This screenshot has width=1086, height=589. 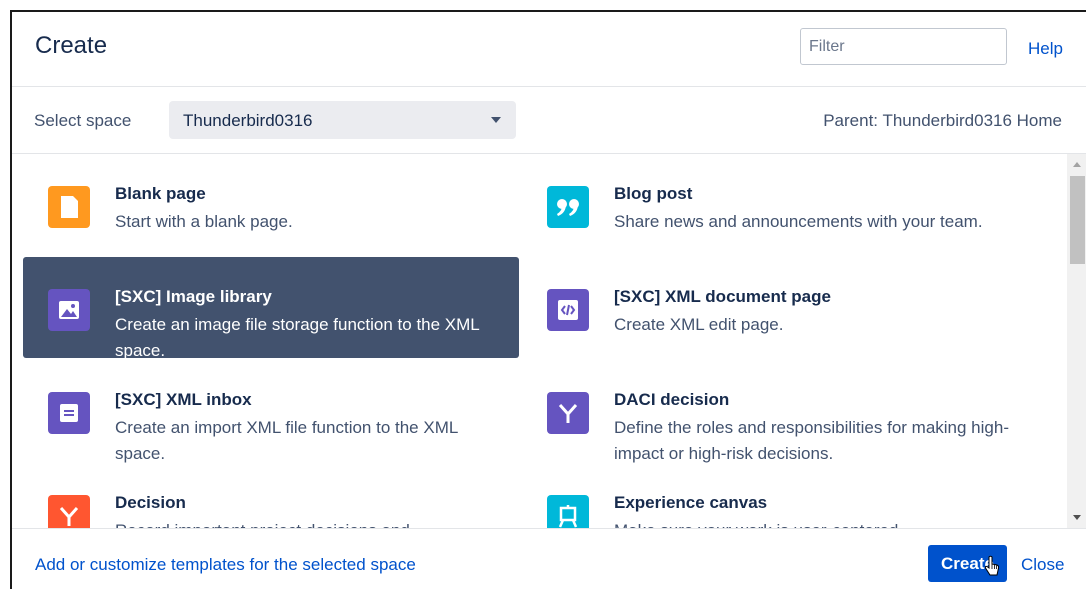 What do you see at coordinates (1042, 565) in the screenshot?
I see `close-link: Close` at bounding box center [1042, 565].